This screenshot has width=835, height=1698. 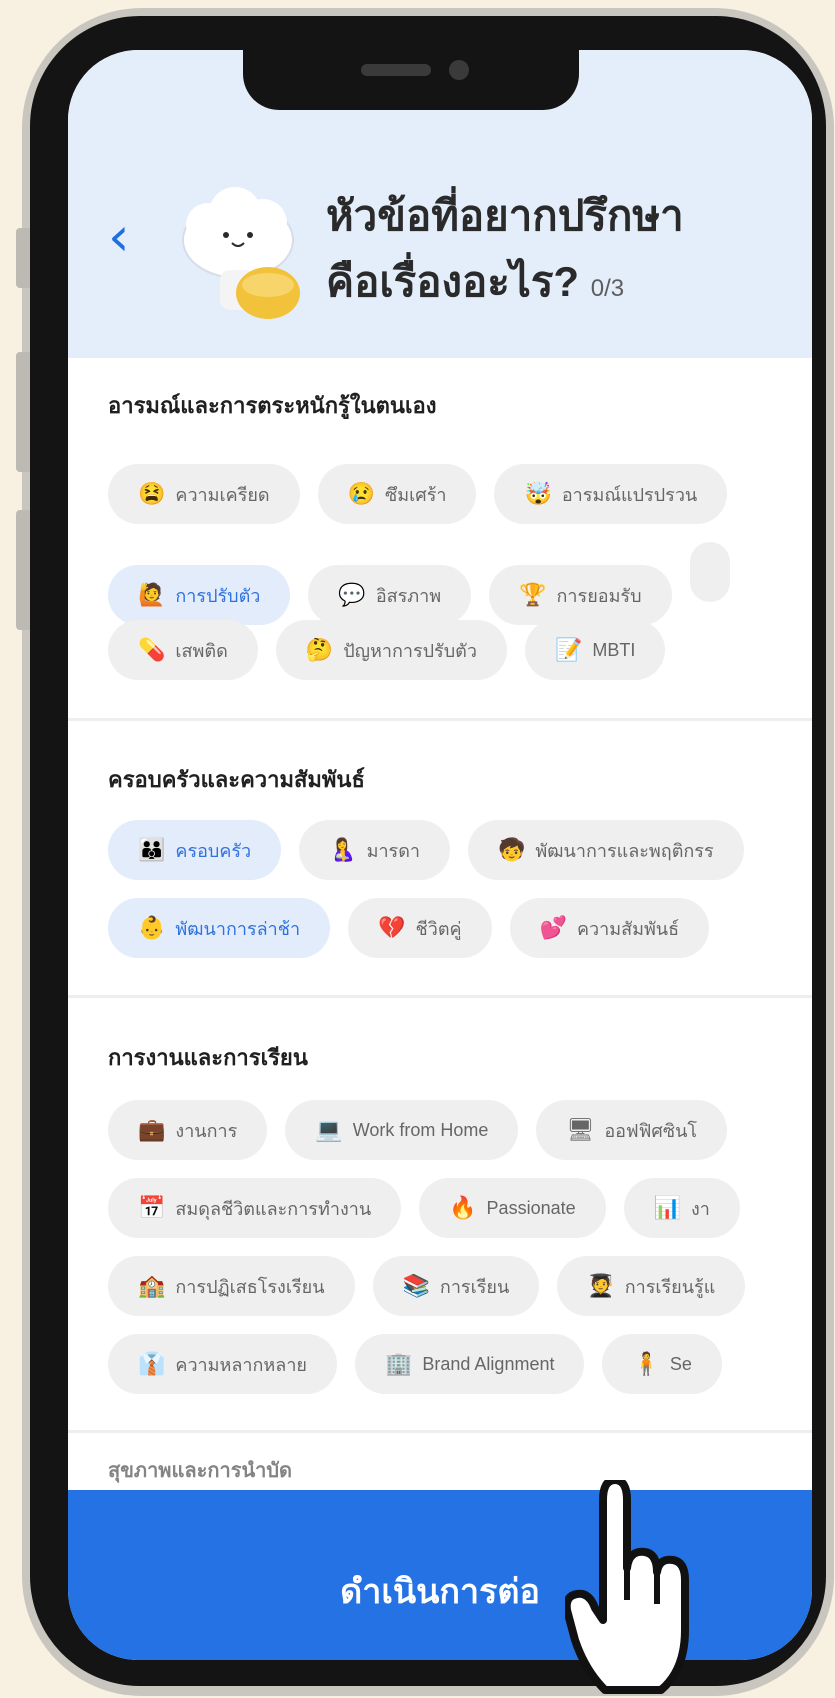 I want to click on topic-chip-adjustment-problems: 🤔 ปัญหาการปรับตัว, so click(x=391, y=650).